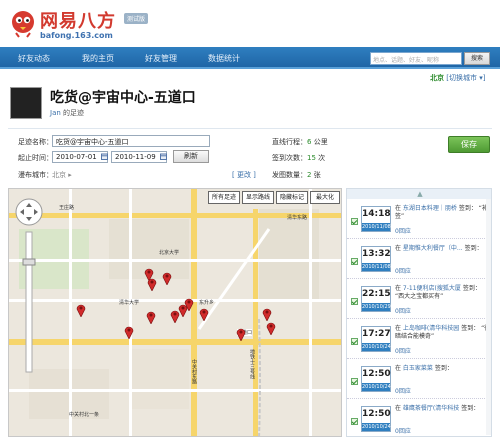 The height and width of the screenshot is (437, 500). I want to click on checkin-place: 白玉家菜菜, so click(418, 368).